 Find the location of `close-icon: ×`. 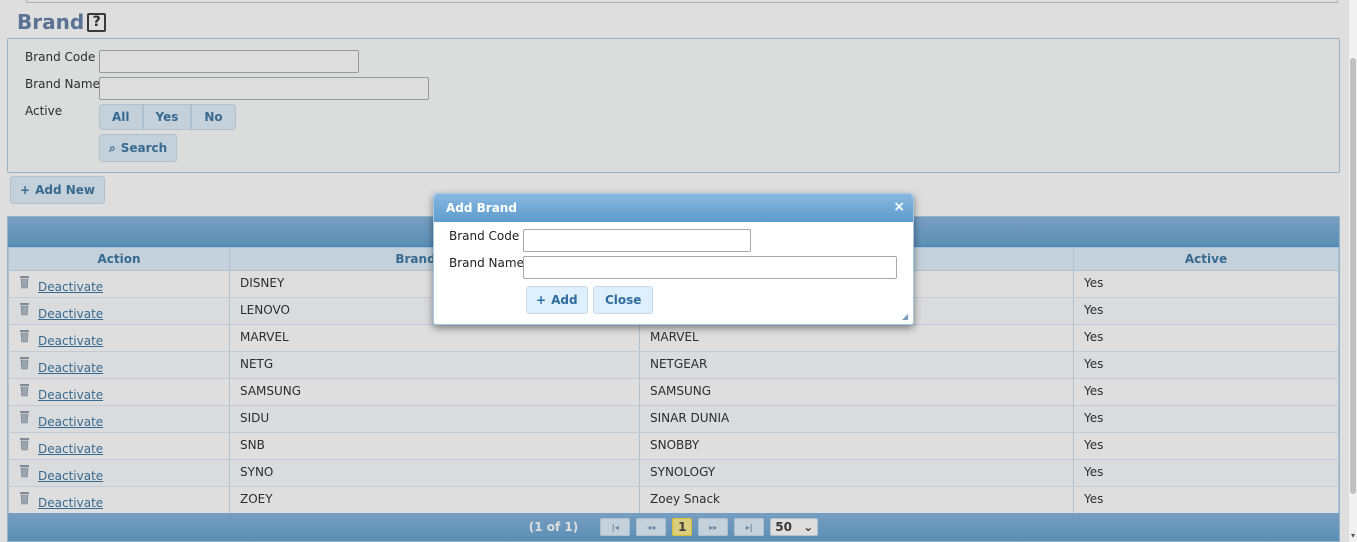

close-icon: × is located at coordinates (899, 207).